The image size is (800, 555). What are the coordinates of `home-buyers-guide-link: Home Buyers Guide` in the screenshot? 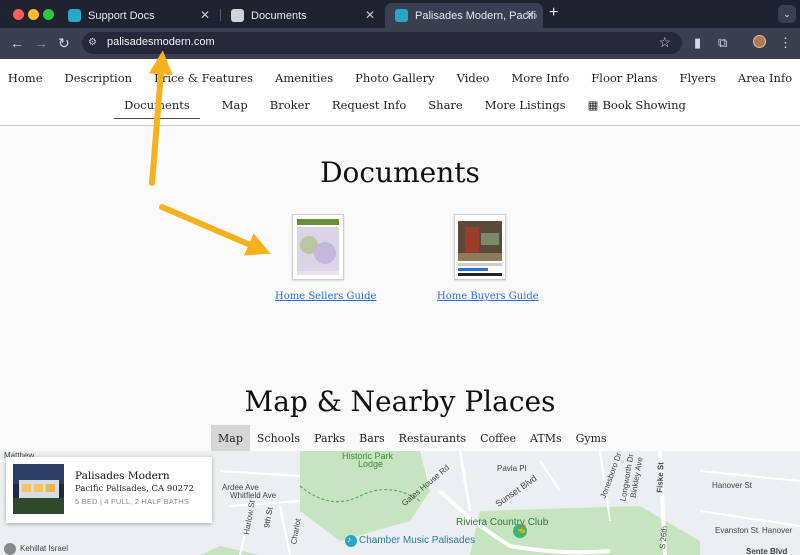 It's located at (488, 296).